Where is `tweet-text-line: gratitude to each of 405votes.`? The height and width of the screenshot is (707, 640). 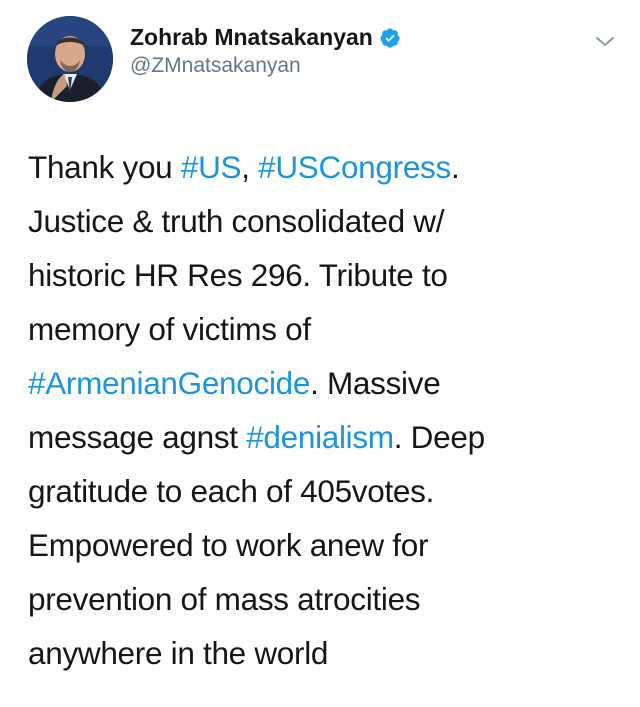 tweet-text-line: gratitude to each of 405votes. is located at coordinates (323, 491).